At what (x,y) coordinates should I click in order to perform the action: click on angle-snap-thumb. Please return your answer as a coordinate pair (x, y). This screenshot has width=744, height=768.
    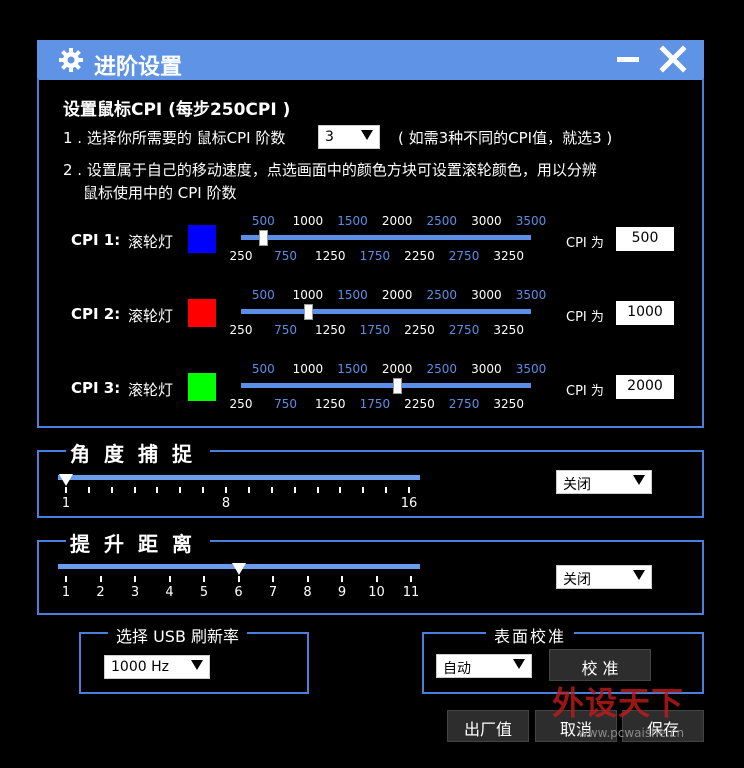
    Looking at the image, I should click on (66, 480).